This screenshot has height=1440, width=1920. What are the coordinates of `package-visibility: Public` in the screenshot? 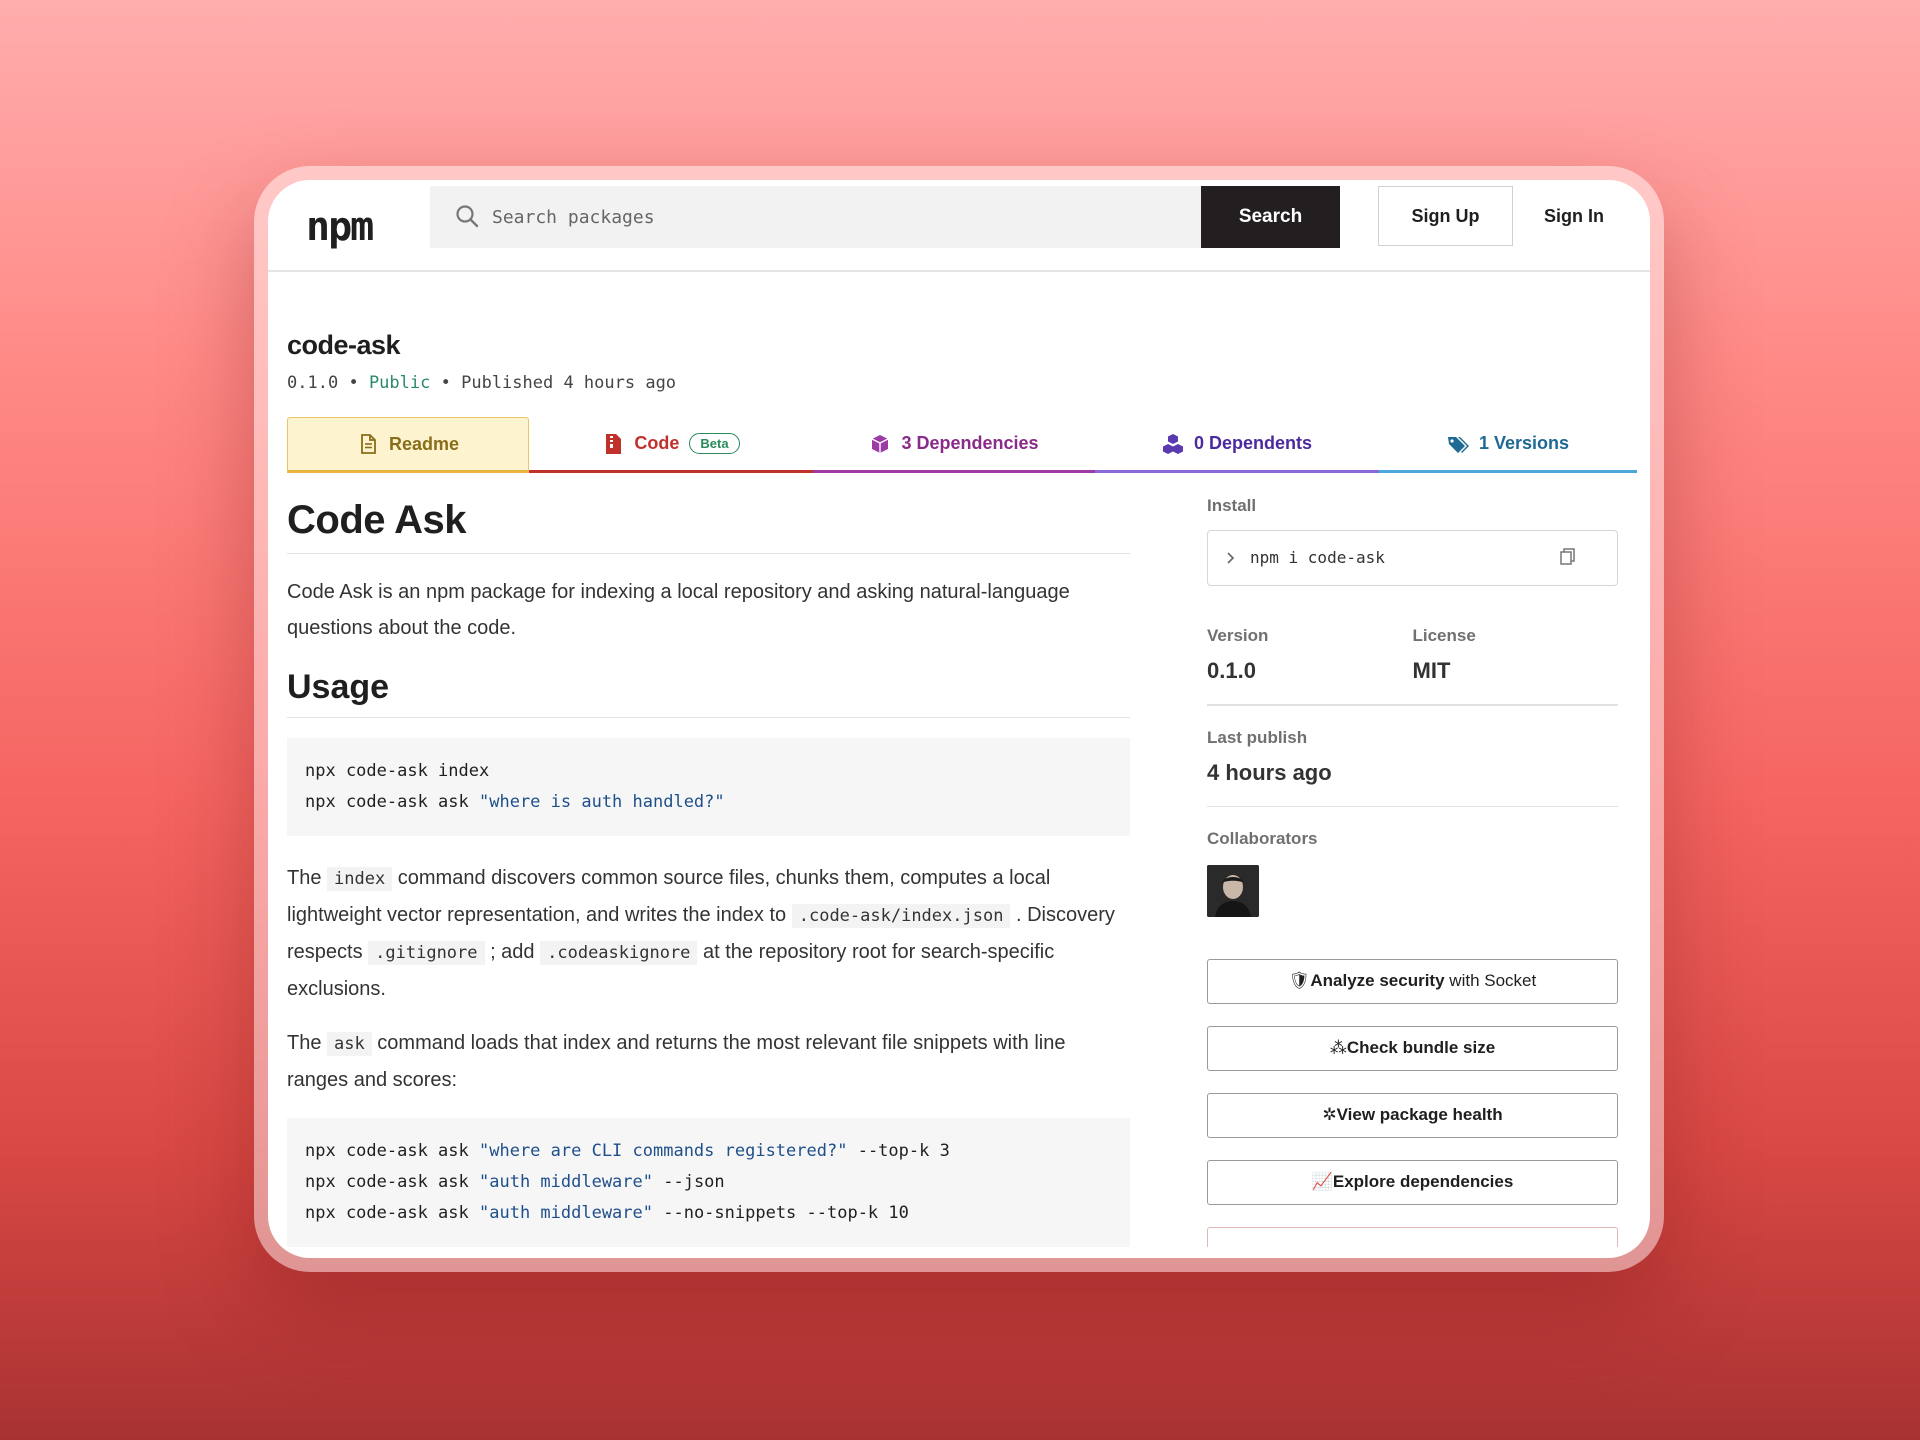 It's located at (399, 383).